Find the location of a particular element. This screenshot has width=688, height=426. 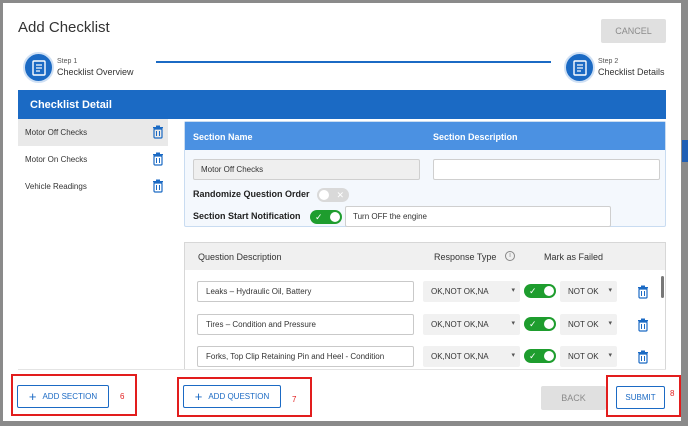

annotation-number-7: 7 is located at coordinates (294, 399).